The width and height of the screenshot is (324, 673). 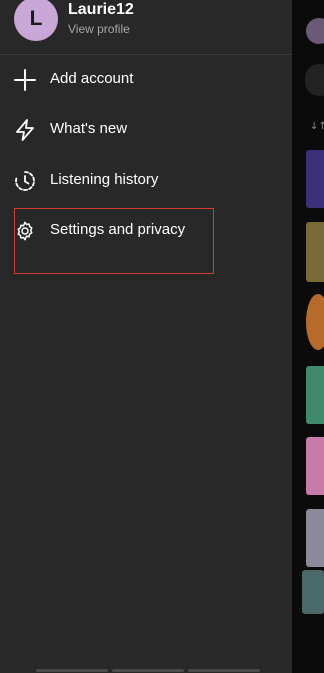 What do you see at coordinates (114, 241) in the screenshot?
I see `highlight-box` at bounding box center [114, 241].